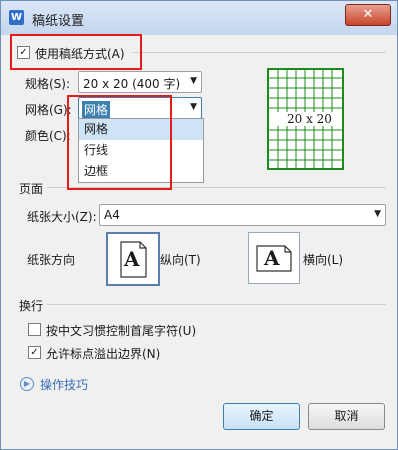 The height and width of the screenshot is (450, 398). What do you see at coordinates (31, 306) in the screenshot?
I see `linebreak-section-heading: 换行` at bounding box center [31, 306].